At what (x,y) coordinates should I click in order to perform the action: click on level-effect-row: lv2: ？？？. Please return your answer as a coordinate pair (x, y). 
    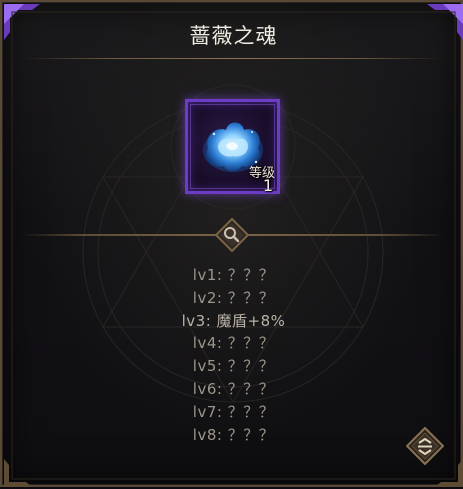
    Looking at the image, I should click on (233, 297).